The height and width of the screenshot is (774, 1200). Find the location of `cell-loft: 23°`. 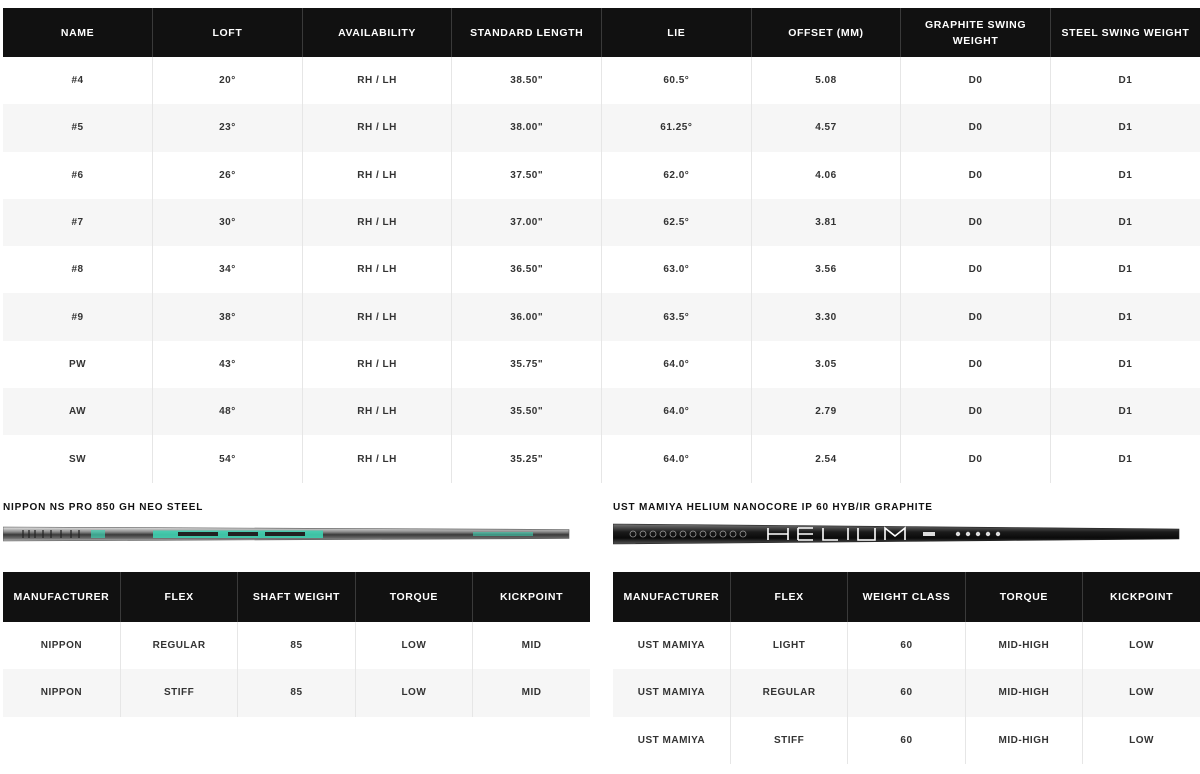

cell-loft: 23° is located at coordinates (227, 128).